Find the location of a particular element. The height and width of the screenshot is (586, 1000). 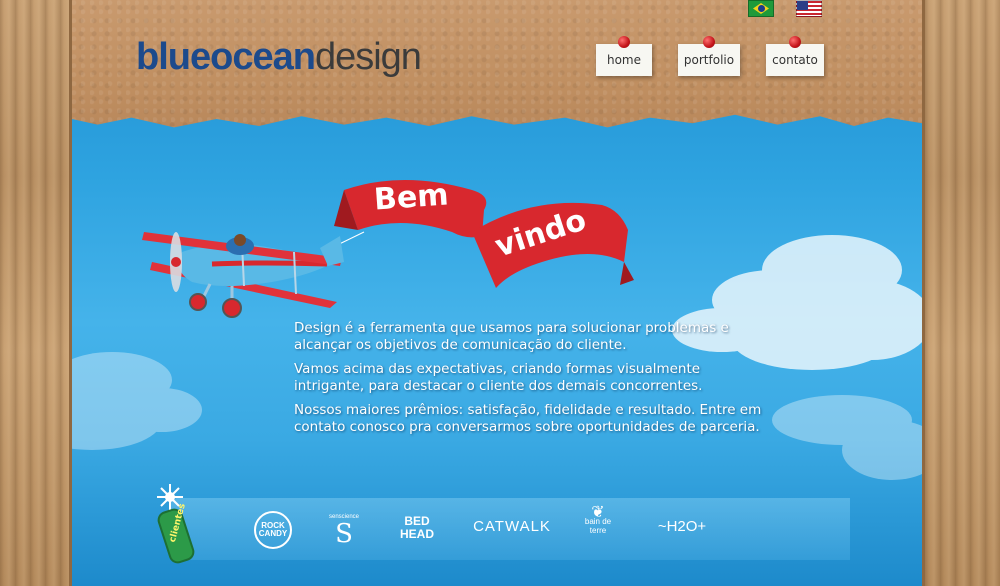

wood-panel-right is located at coordinates (961, 293).